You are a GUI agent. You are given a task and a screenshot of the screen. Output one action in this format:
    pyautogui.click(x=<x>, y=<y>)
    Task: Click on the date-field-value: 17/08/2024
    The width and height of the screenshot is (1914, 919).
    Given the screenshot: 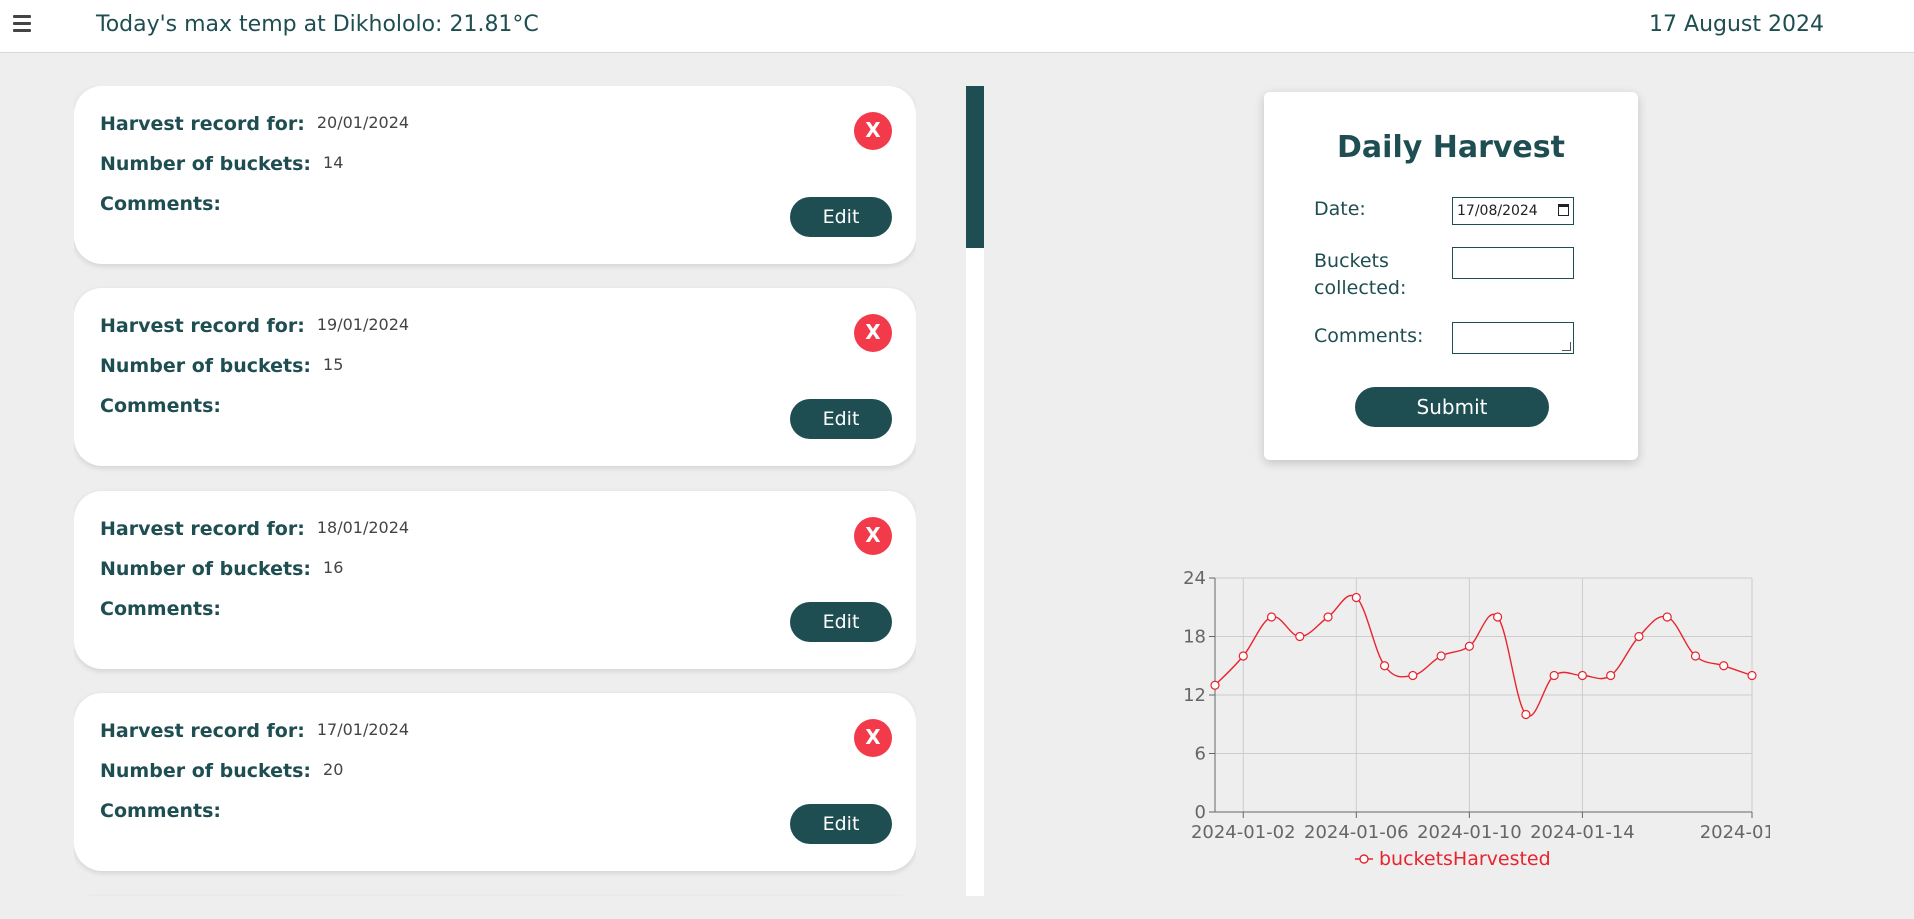 What is the action you would take?
    pyautogui.click(x=1497, y=211)
    